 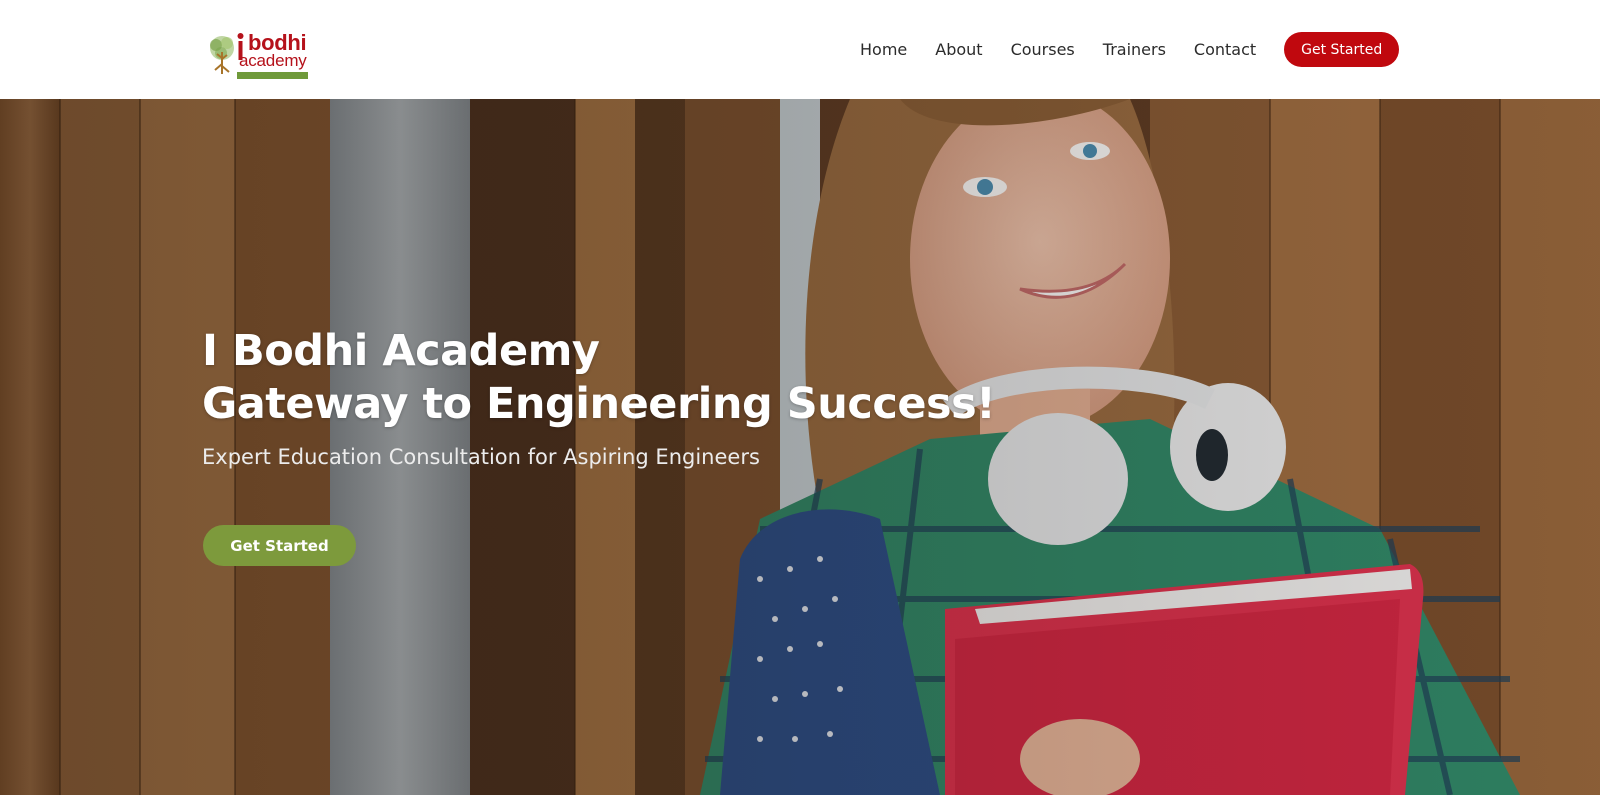 I want to click on logo-word-academy: academy, so click(x=273, y=60).